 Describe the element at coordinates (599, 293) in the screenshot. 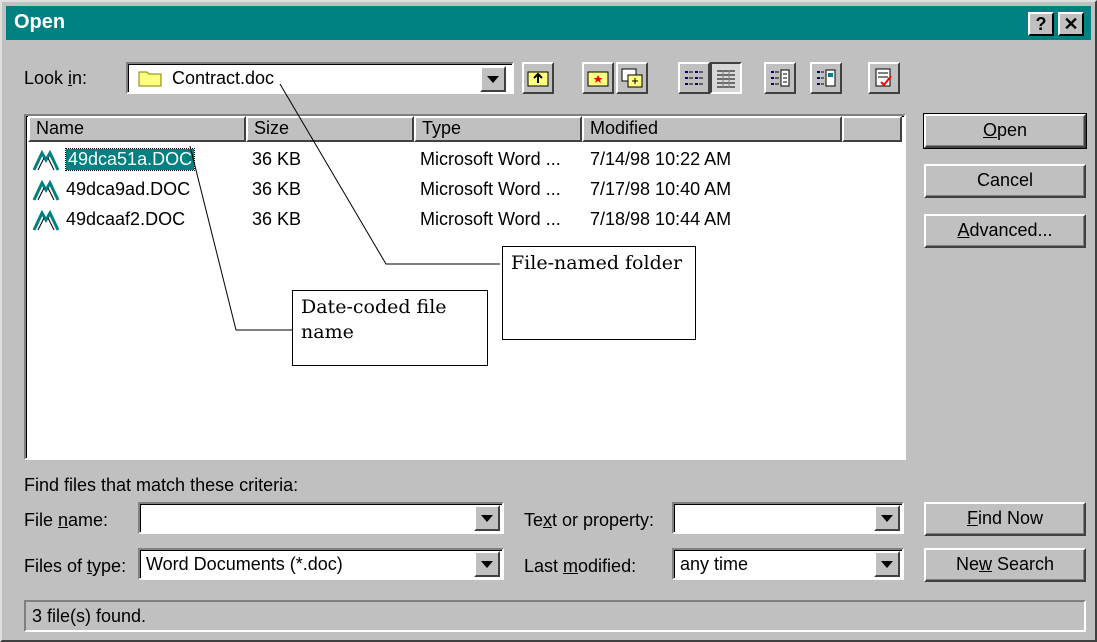

I see `callout-file-named-folder: File-named folder` at that location.